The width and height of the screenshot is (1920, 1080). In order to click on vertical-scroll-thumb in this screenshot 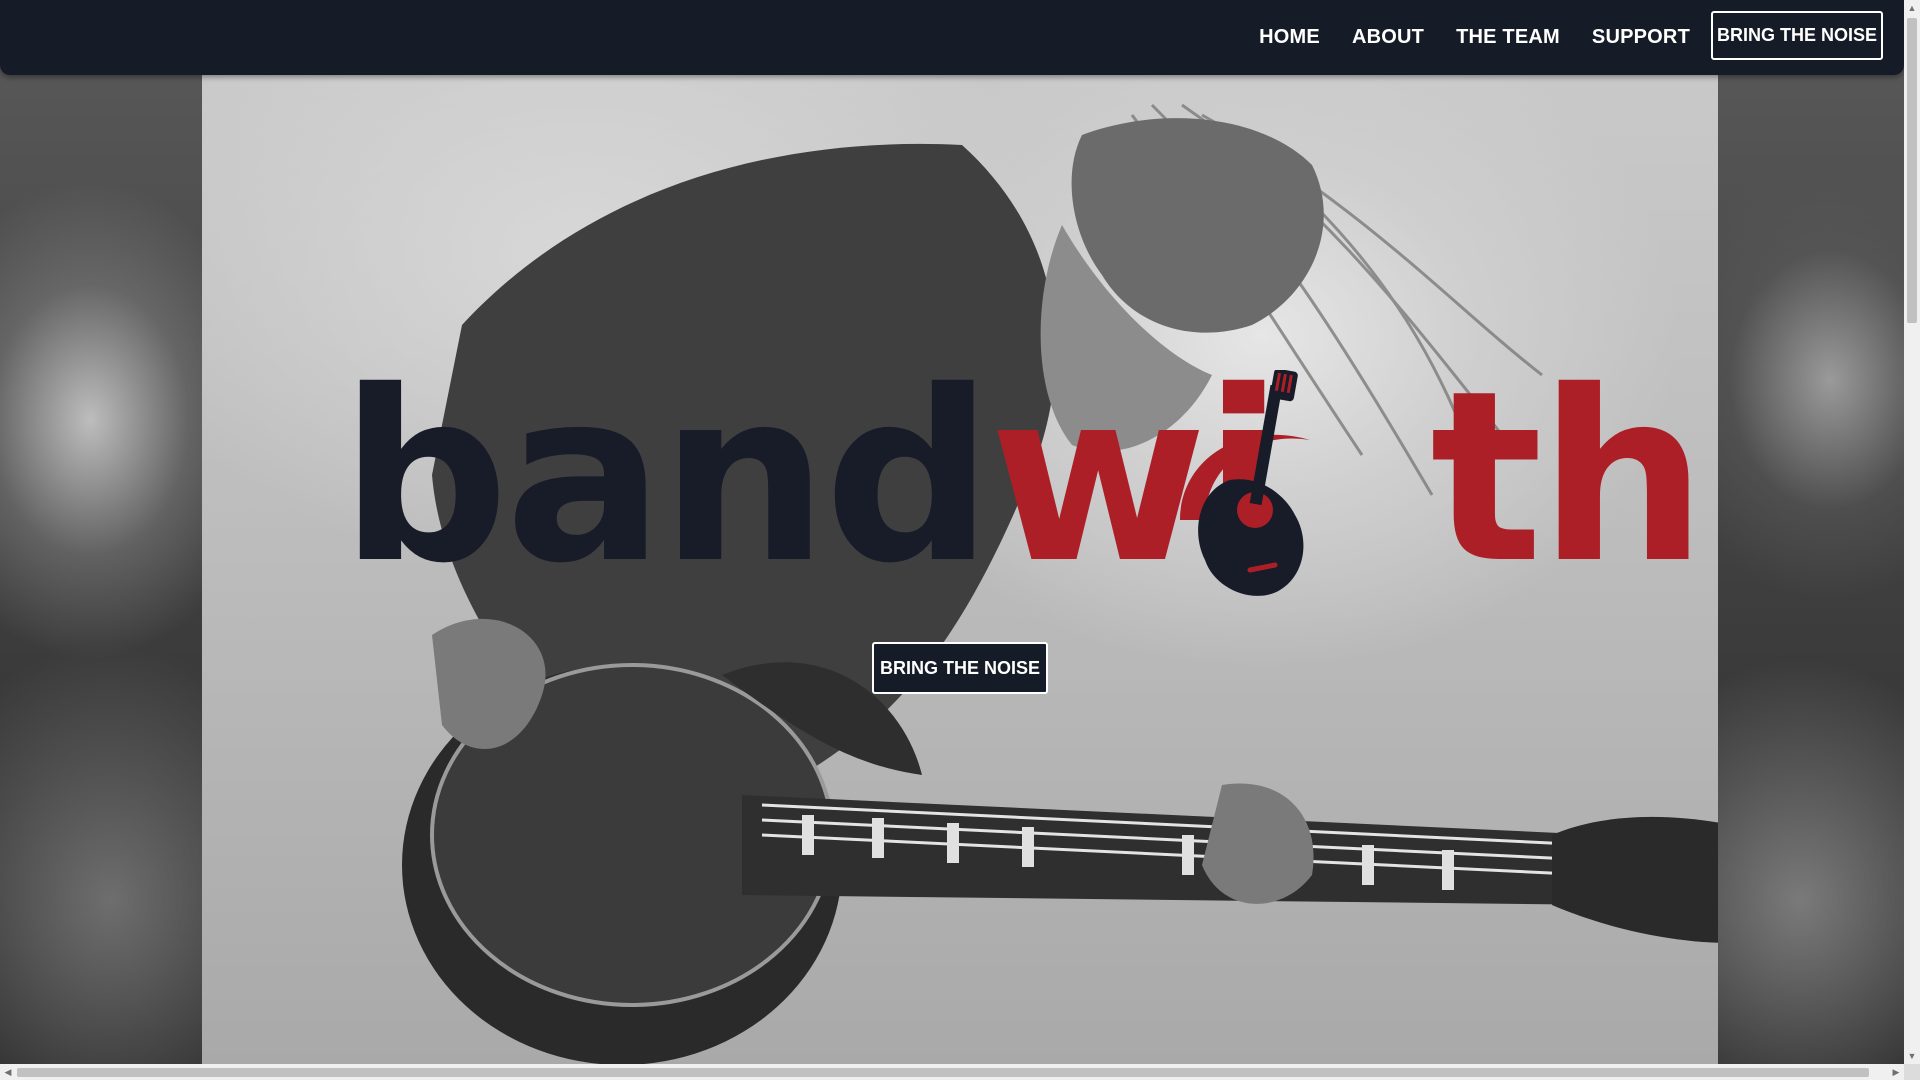, I will do `click(1912, 170)`.